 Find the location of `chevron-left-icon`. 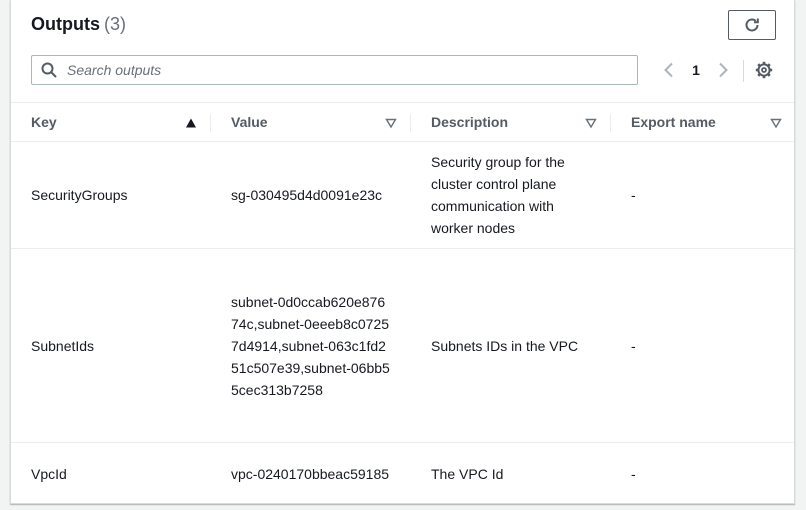

chevron-left-icon is located at coordinates (669, 70).